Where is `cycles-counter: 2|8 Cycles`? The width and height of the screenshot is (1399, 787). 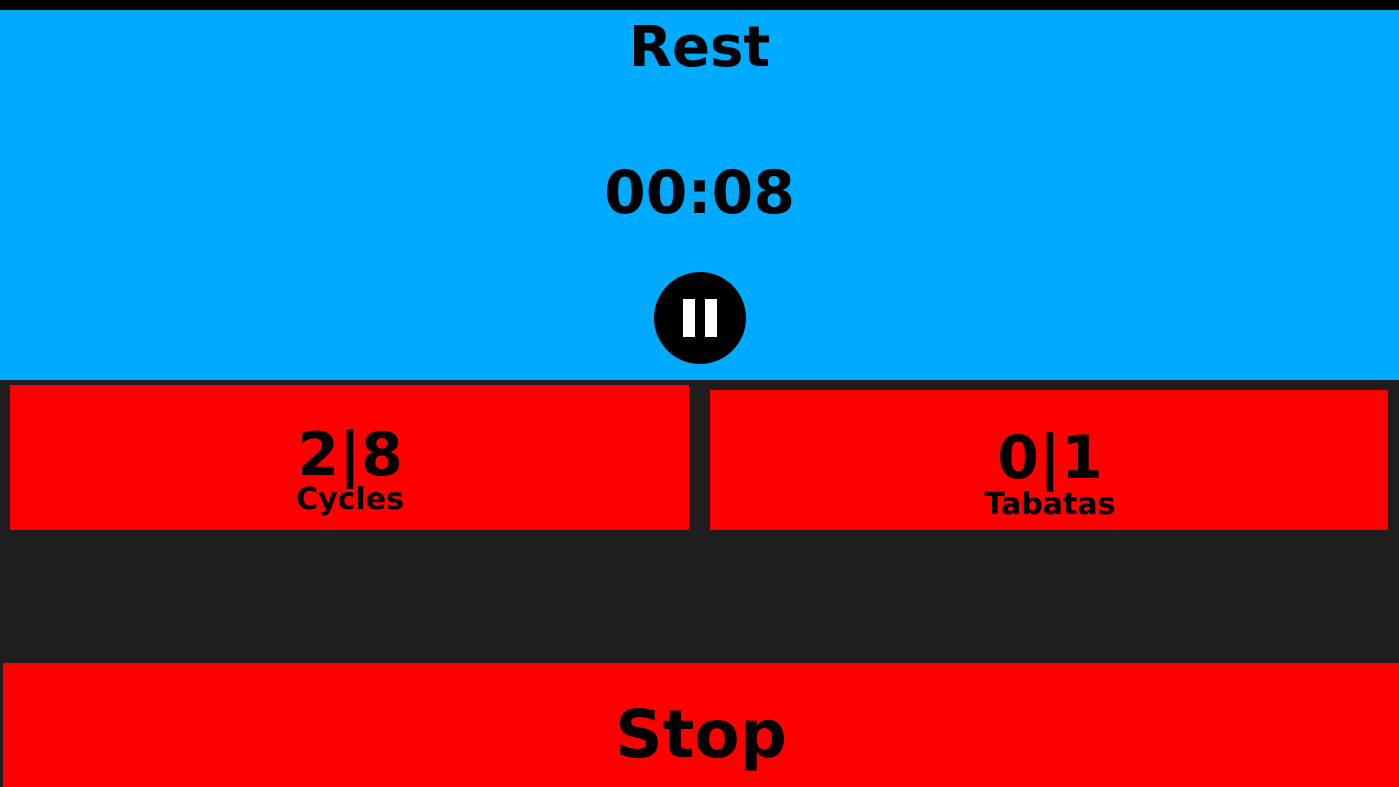 cycles-counter: 2|8 Cycles is located at coordinates (349, 457).